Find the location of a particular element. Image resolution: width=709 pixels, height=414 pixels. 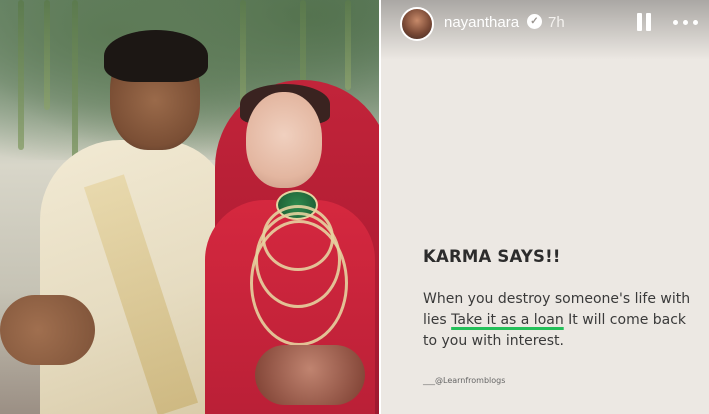

bride-hands is located at coordinates (310, 375).